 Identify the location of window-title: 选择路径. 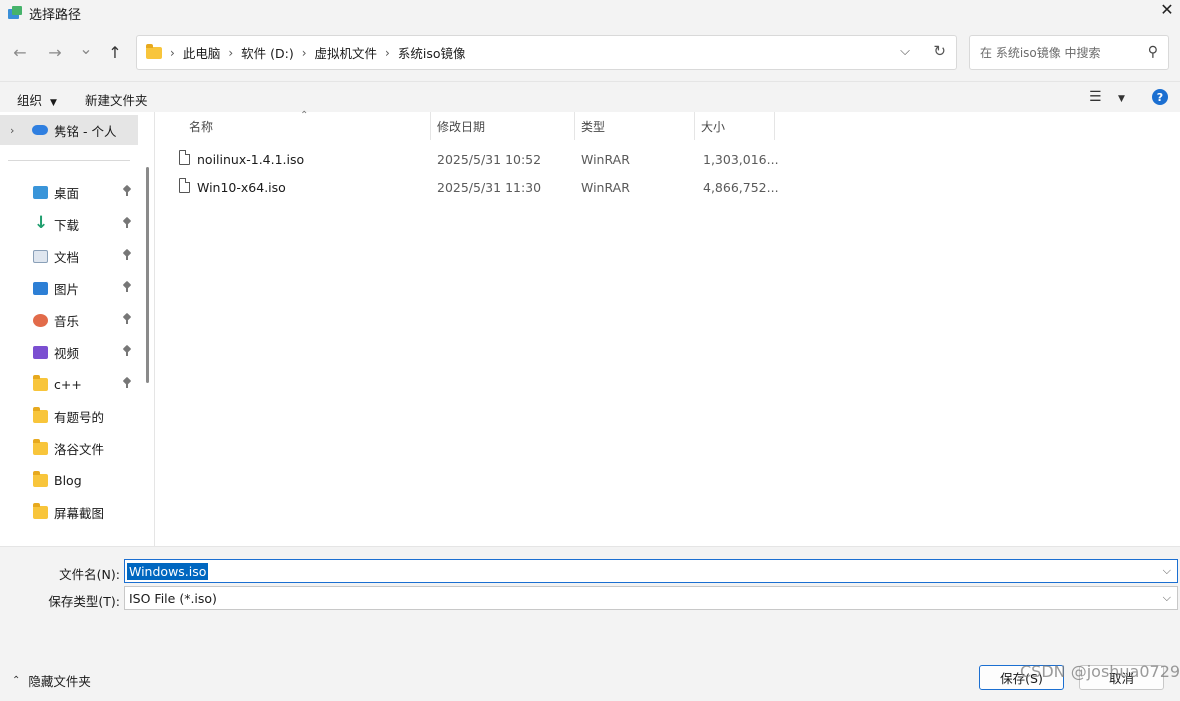
(55, 15).